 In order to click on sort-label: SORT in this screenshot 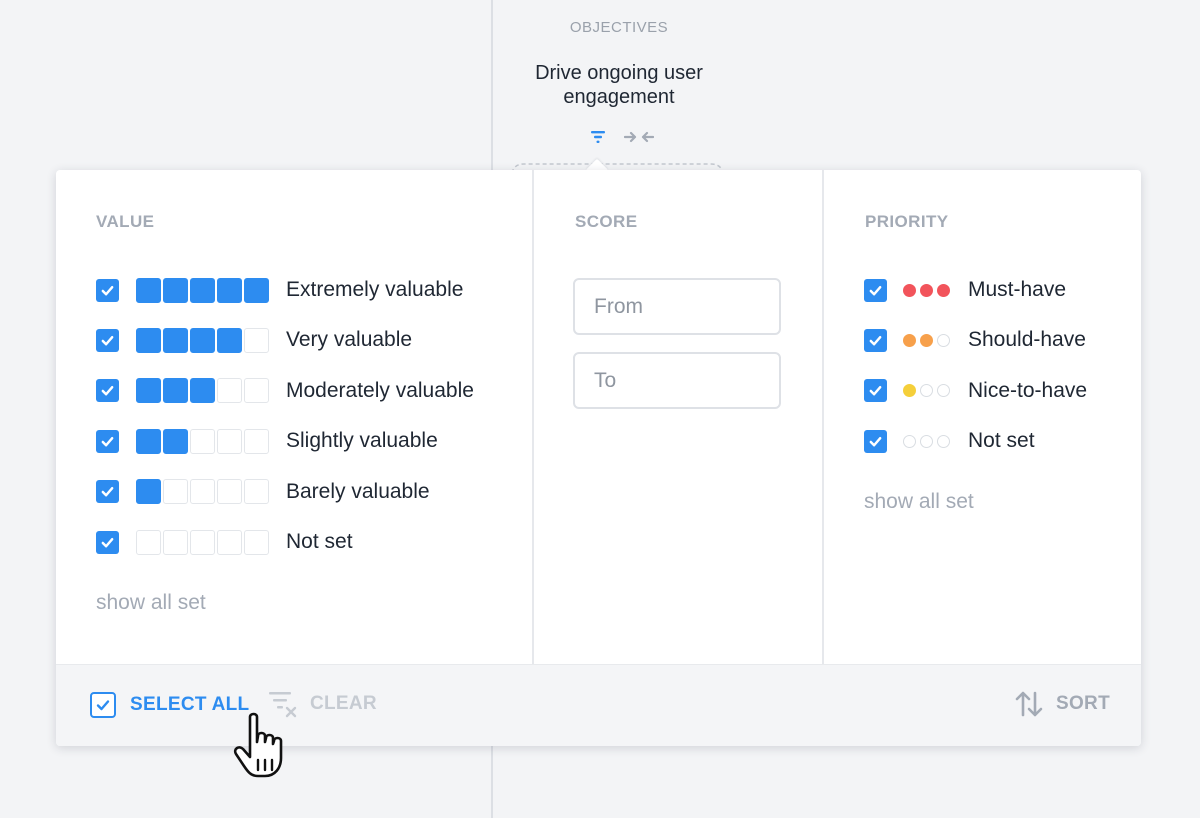, I will do `click(1083, 703)`.